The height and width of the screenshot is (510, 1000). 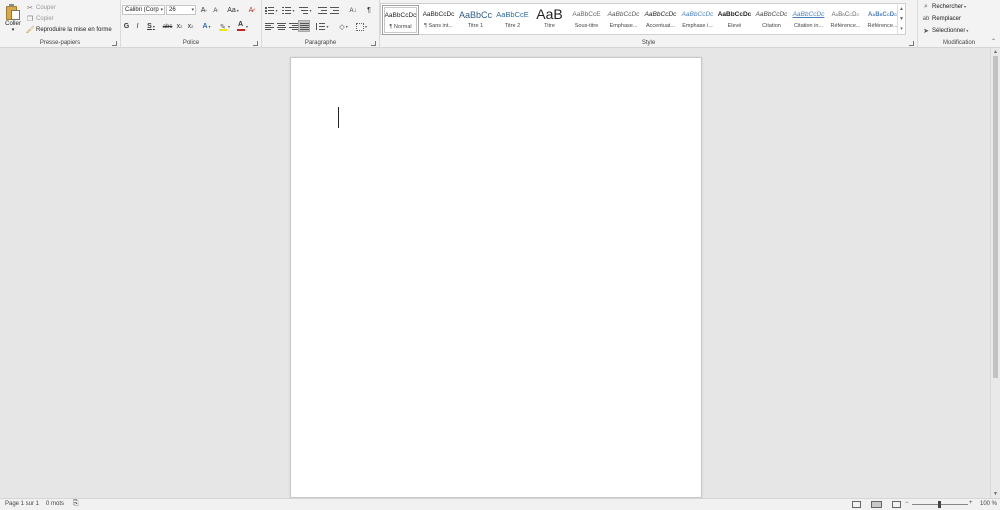 What do you see at coordinates (13, 19) in the screenshot?
I see `paste-button: Coller ▾` at bounding box center [13, 19].